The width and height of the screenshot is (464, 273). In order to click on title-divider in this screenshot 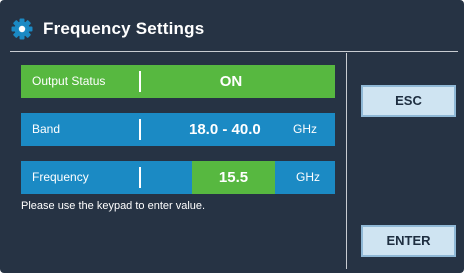, I will do `click(234, 51)`.